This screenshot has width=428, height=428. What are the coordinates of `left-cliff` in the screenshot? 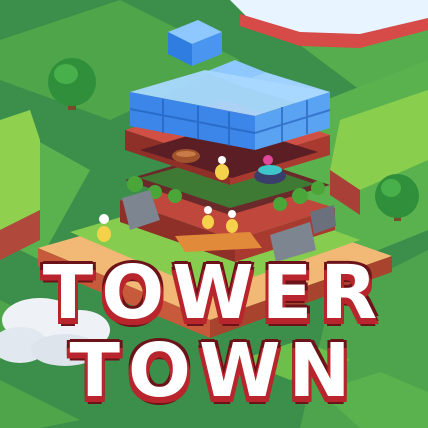 It's located at (20, 185).